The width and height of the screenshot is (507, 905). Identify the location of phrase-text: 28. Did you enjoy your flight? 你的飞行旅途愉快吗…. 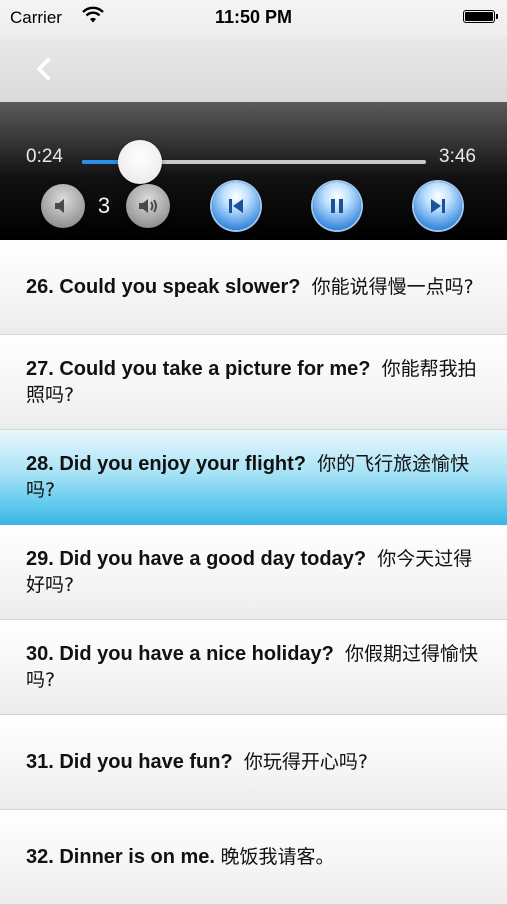
(257, 477).